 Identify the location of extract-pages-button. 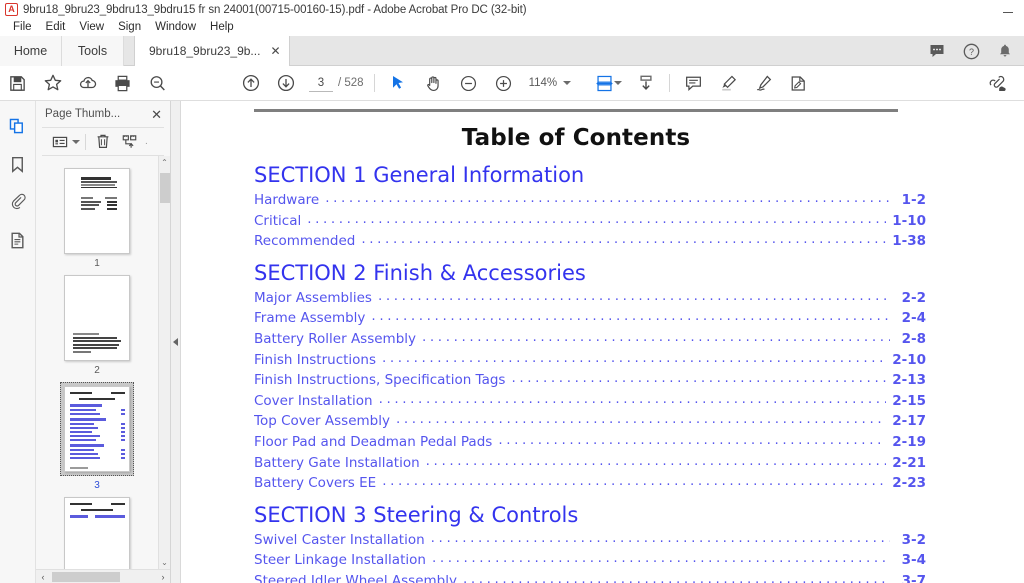
(129, 142).